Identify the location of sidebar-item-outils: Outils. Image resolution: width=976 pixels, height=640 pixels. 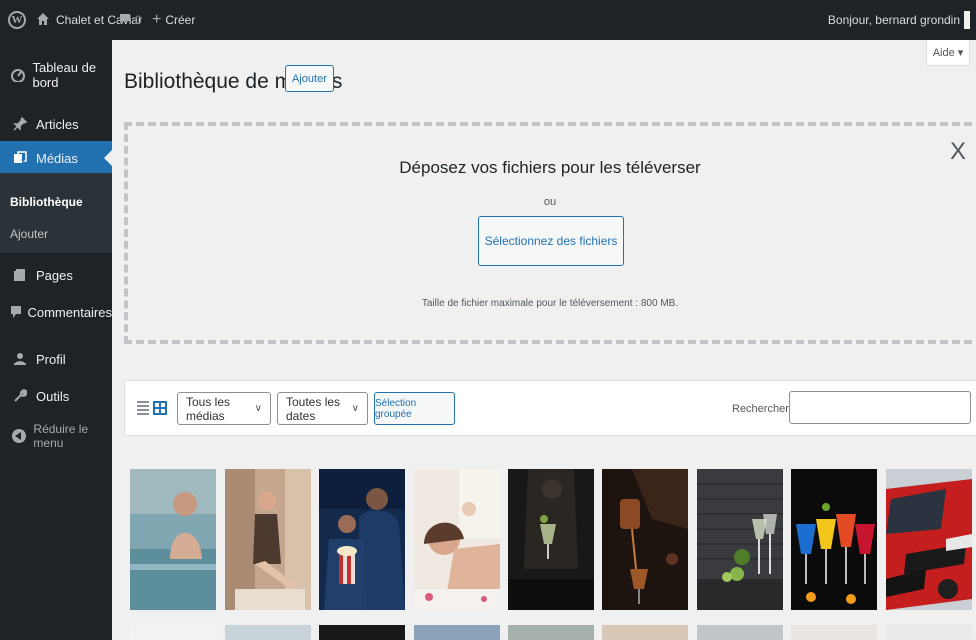
(56, 396).